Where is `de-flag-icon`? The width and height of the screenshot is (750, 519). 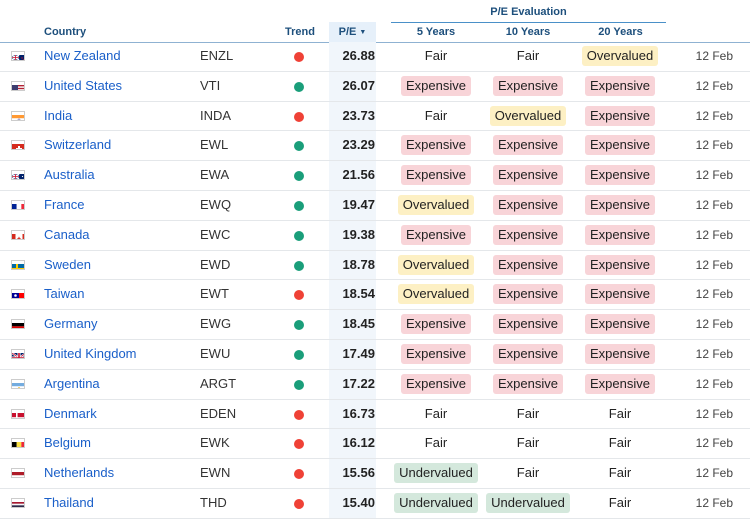 de-flag-icon is located at coordinates (18, 324).